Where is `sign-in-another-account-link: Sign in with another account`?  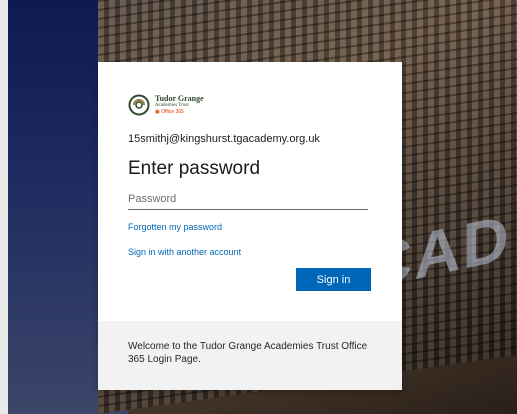 sign-in-another-account-link: Sign in with another account is located at coordinates (184, 252).